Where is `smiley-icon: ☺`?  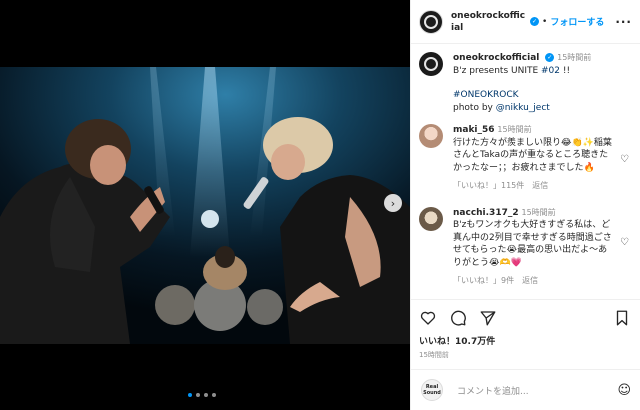
smiley-icon: ☺ is located at coordinates (624, 390).